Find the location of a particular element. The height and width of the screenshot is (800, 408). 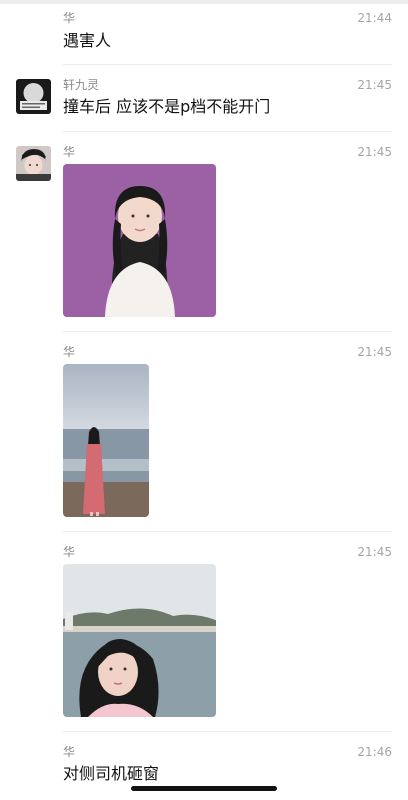

sender-name: 轩九灵 is located at coordinates (81, 85).